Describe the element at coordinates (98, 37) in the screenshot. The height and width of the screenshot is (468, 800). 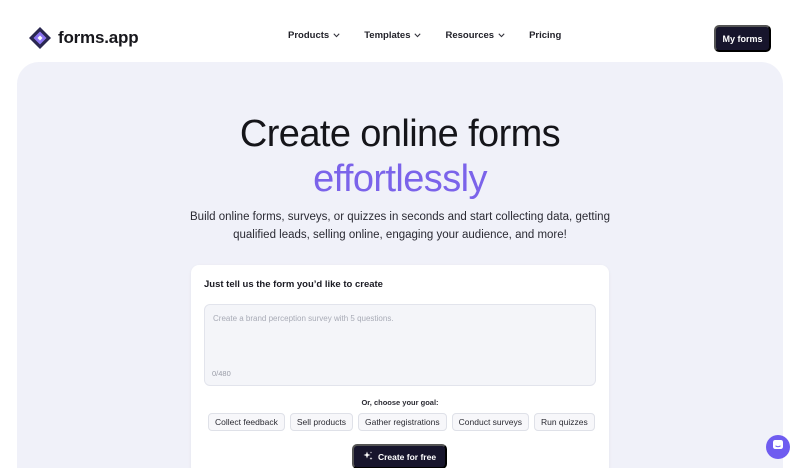
I see `brand-name: forms.app` at that location.